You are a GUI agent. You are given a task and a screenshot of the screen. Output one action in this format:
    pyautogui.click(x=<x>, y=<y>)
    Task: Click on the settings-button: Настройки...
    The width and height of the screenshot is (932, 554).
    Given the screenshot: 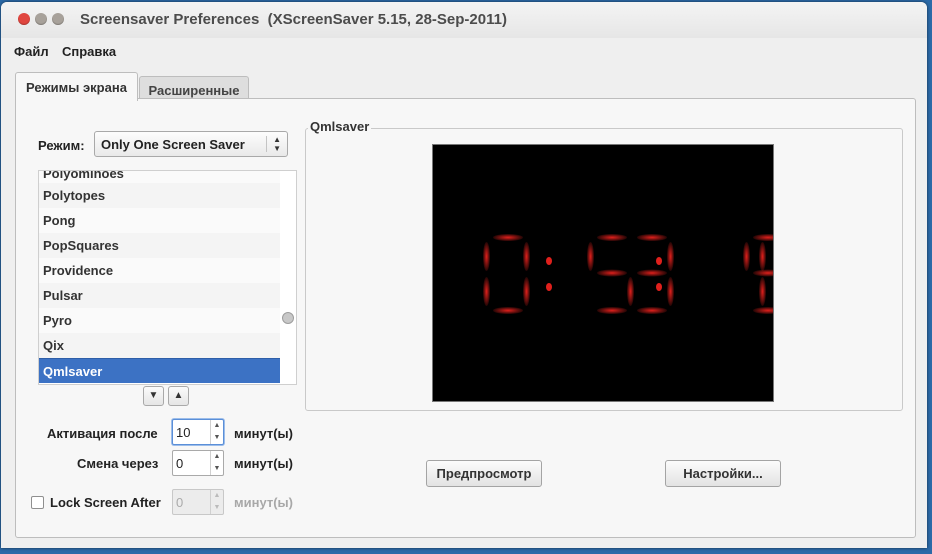 What is the action you would take?
    pyautogui.click(x=723, y=473)
    